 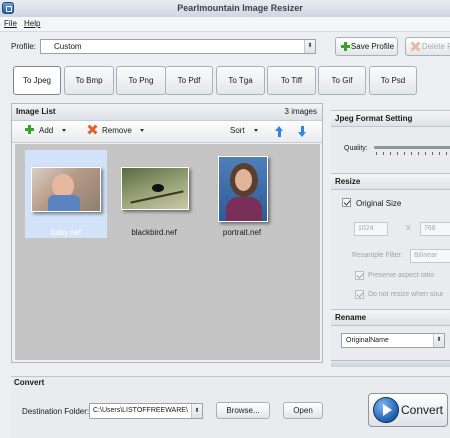 What do you see at coordinates (225, 24) in the screenshot?
I see `menu-bar` at bounding box center [225, 24].